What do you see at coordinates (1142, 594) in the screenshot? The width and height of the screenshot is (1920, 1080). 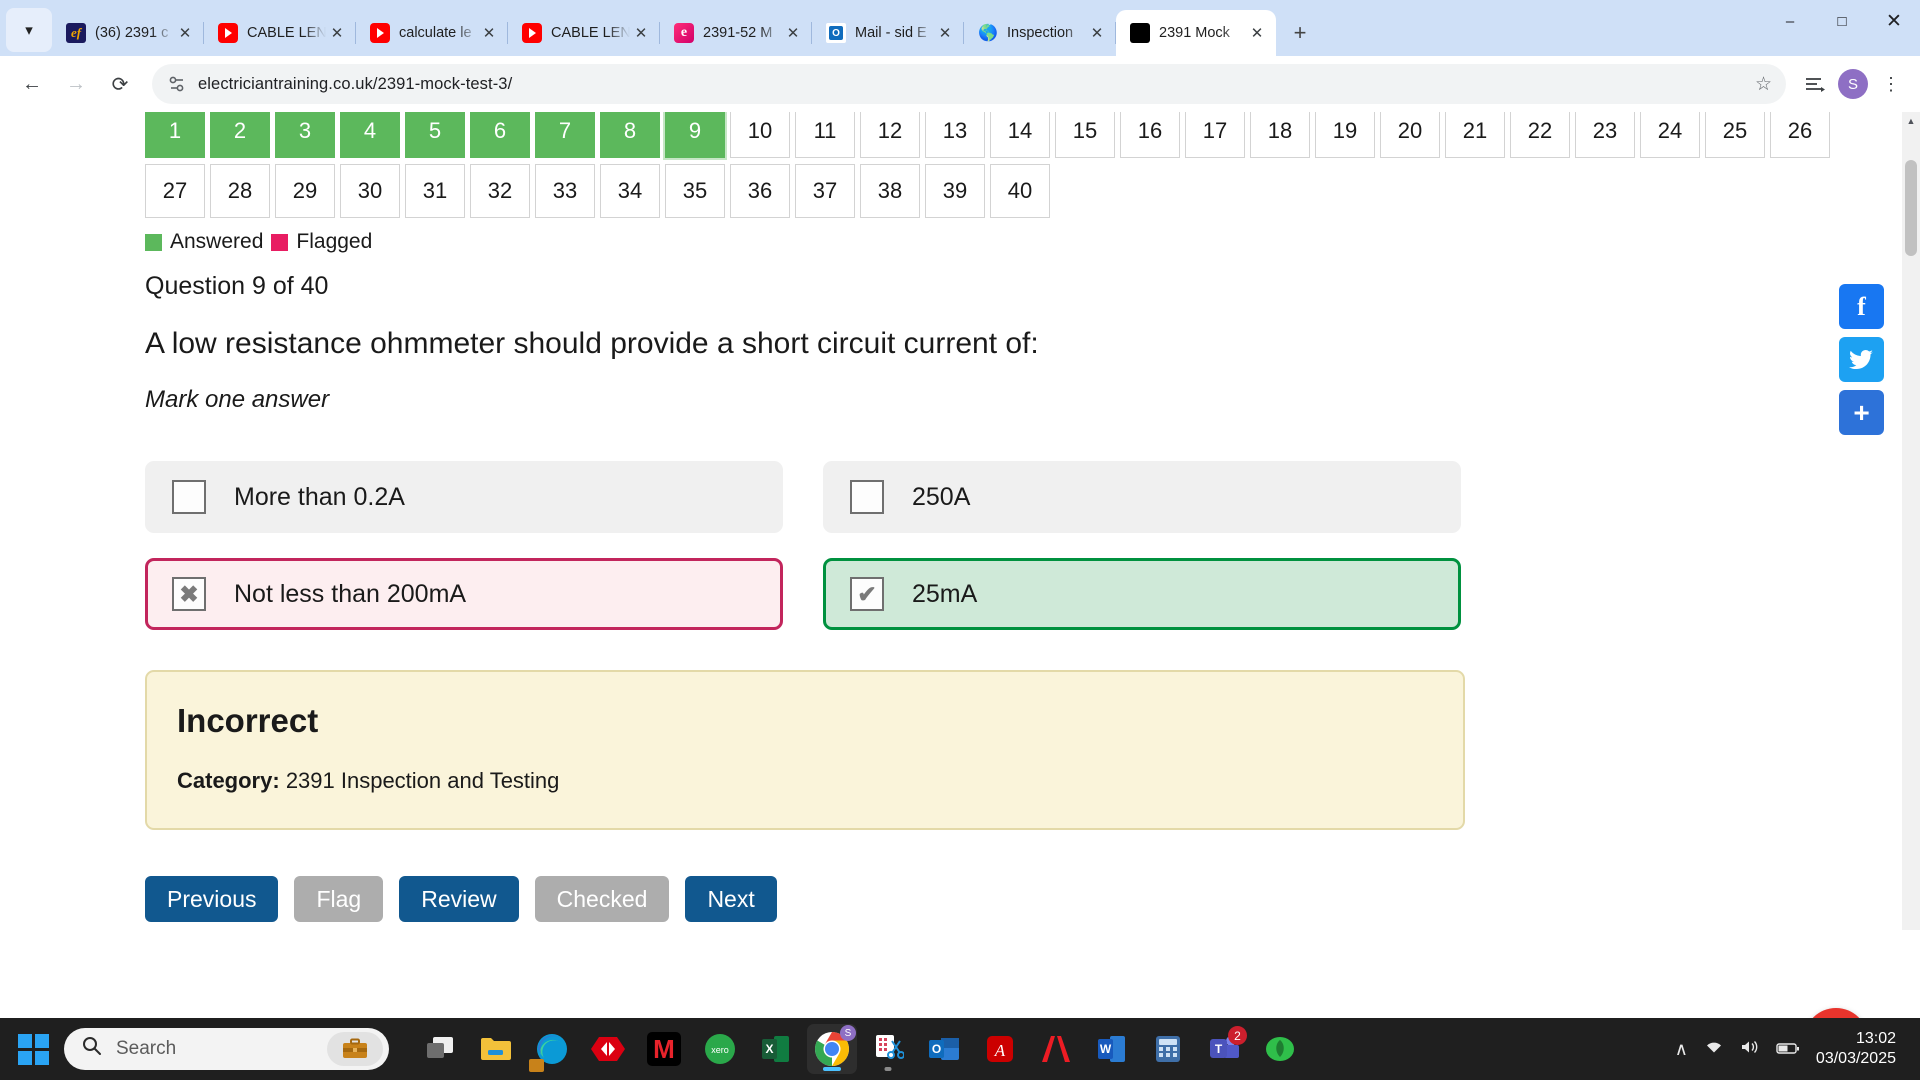 I see `answer-option: ✔ 25mA` at bounding box center [1142, 594].